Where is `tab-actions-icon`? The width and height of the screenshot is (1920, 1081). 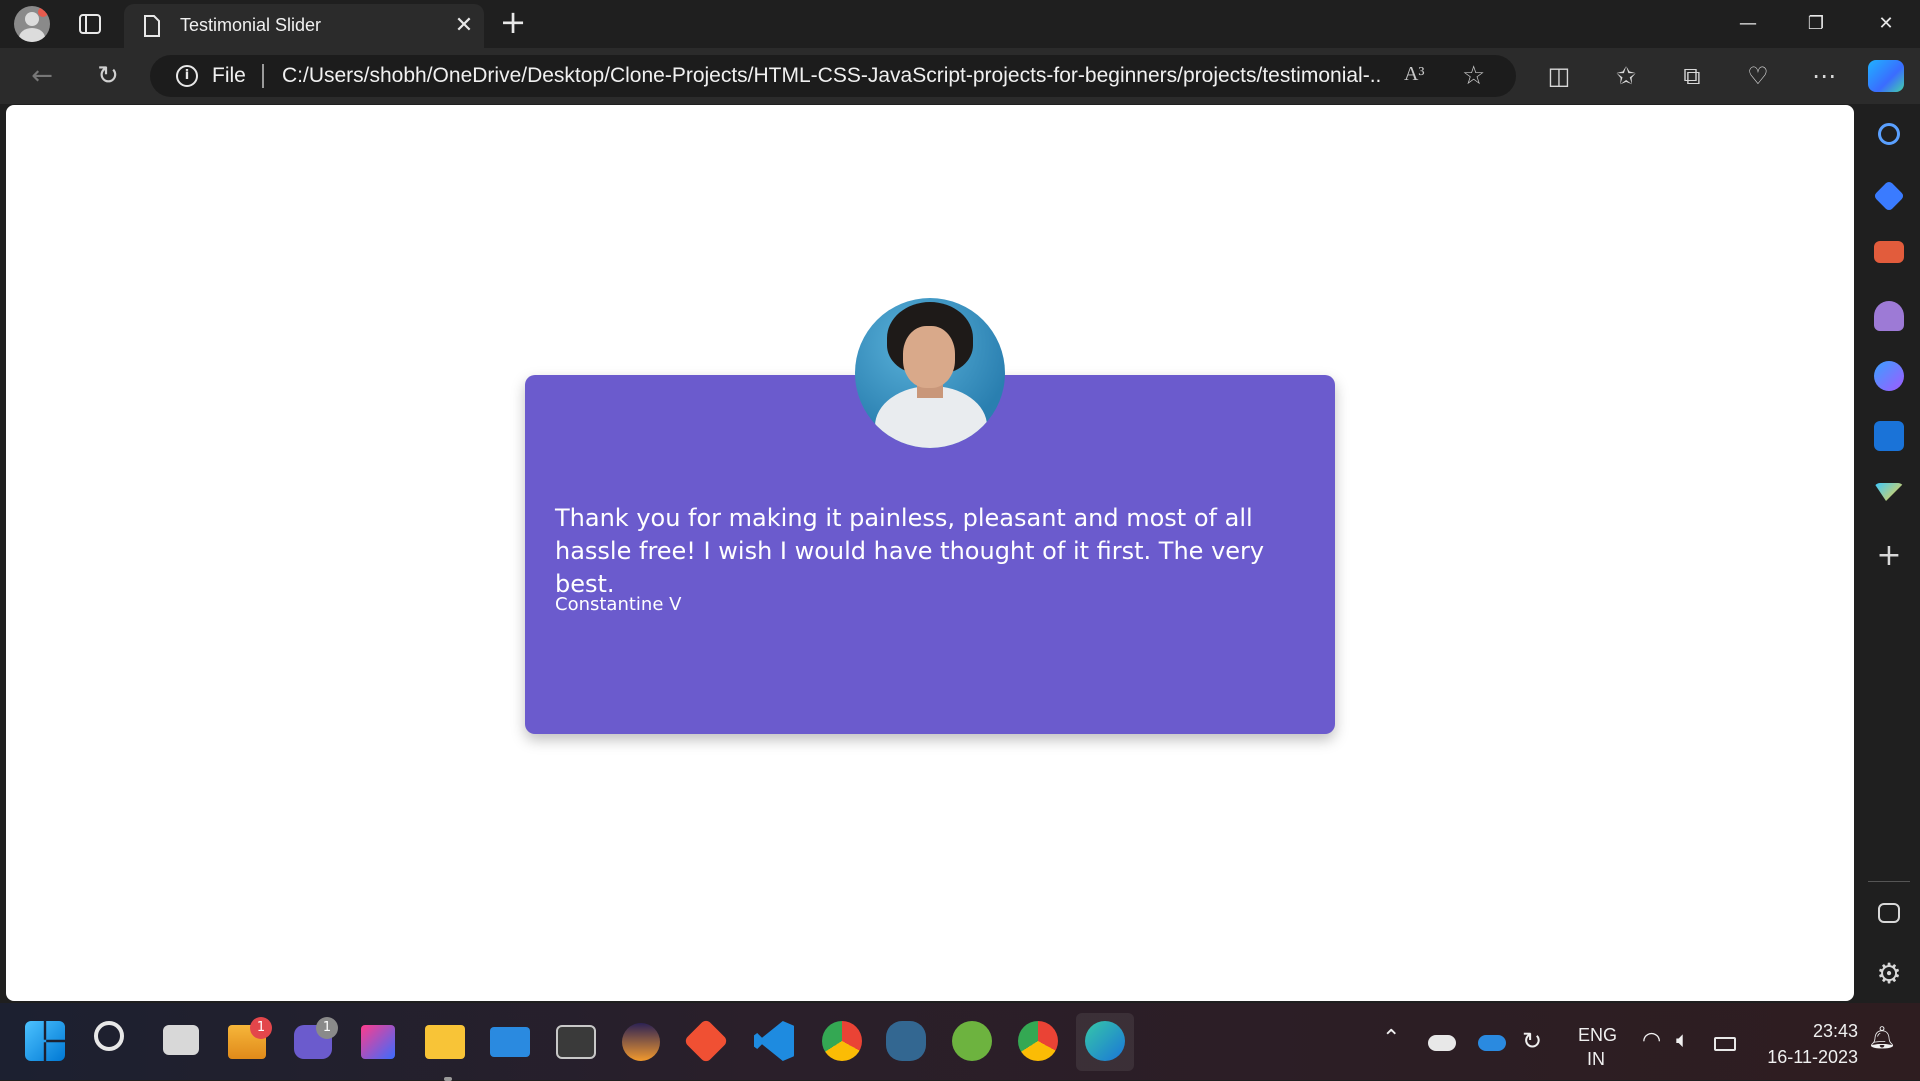
tab-actions-icon is located at coordinates (90, 24).